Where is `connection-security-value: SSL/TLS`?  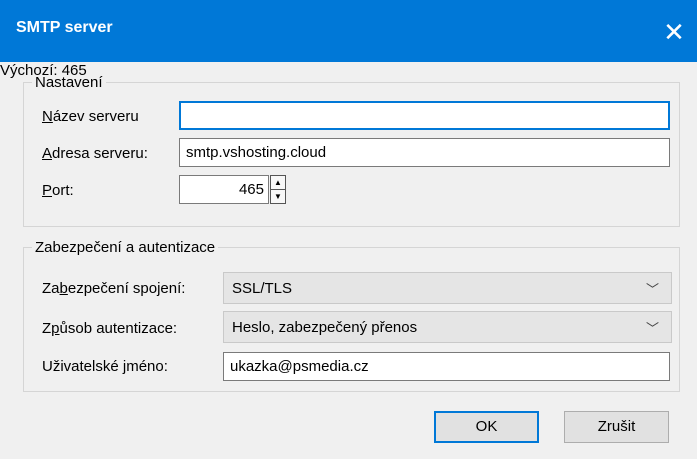
connection-security-value: SSL/TLS is located at coordinates (262, 288).